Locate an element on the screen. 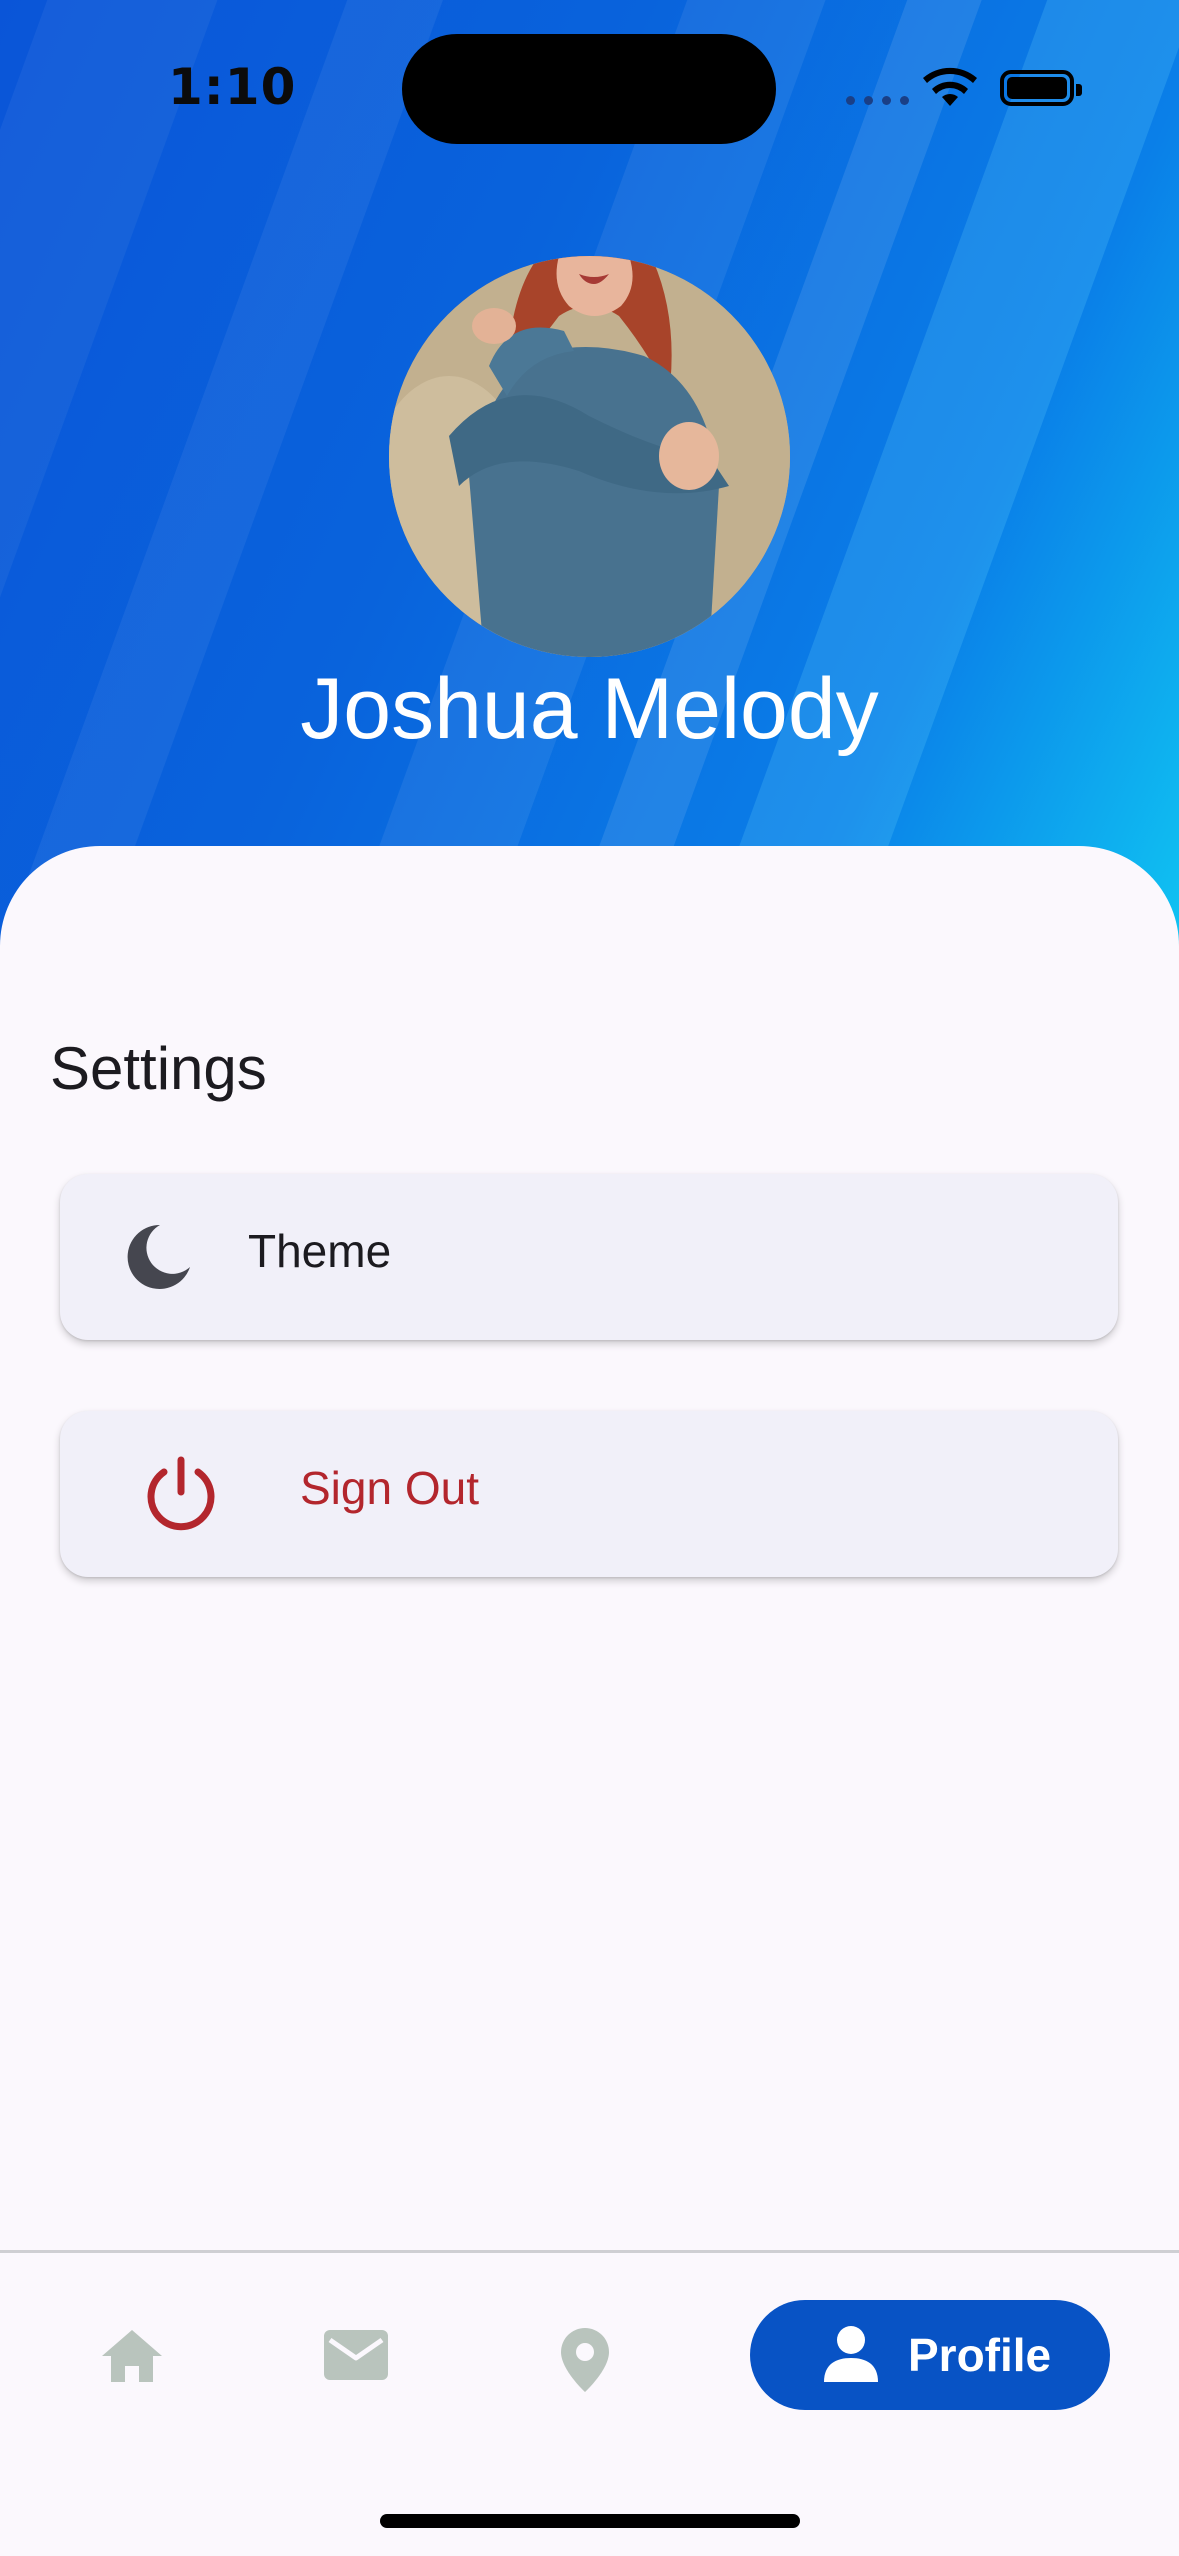 Image resolution: width=1179 pixels, height=2556 pixels. sign-out-button: Sign Out is located at coordinates (589, 1494).